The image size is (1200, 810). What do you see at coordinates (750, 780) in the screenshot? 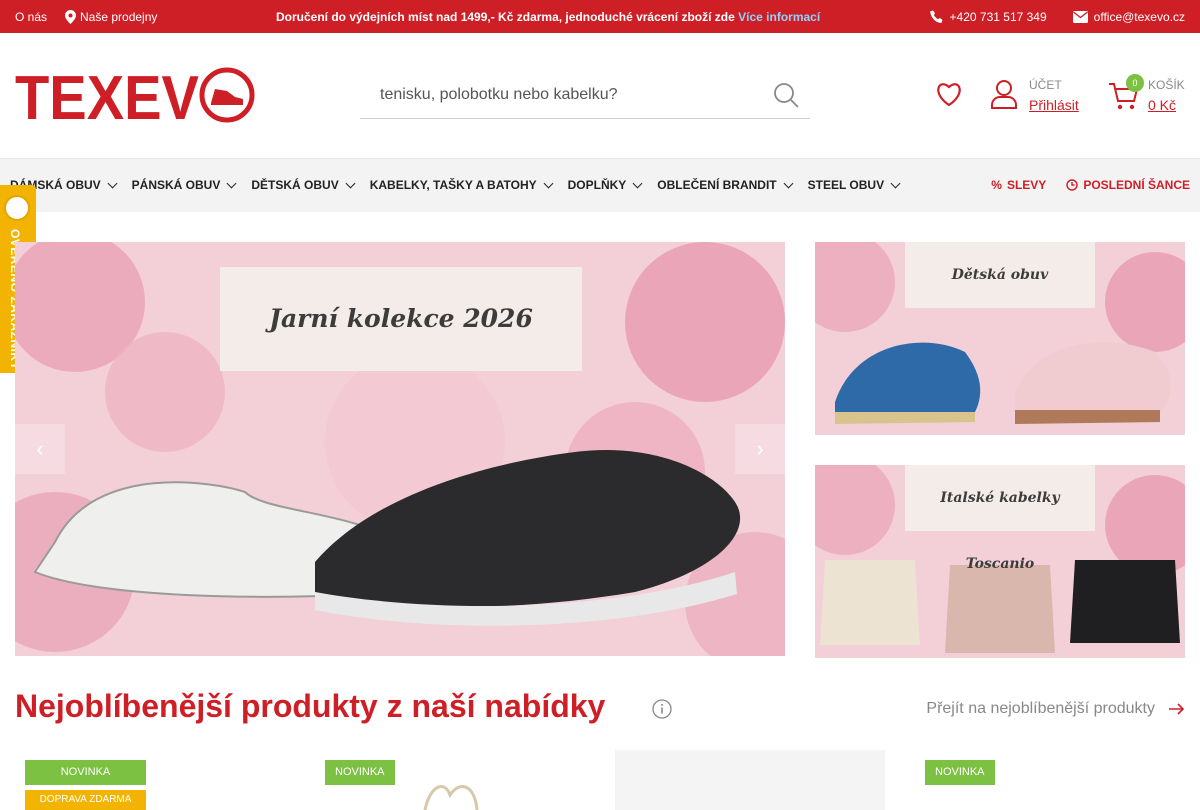
I see `product-card` at bounding box center [750, 780].